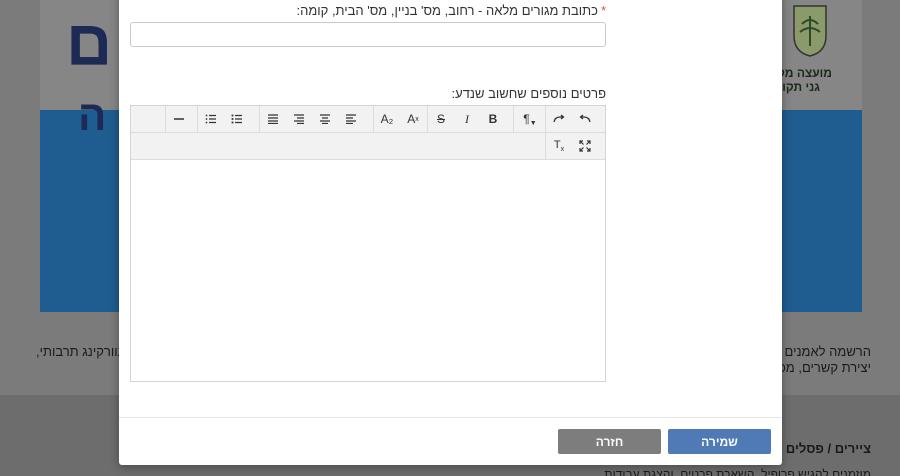 This screenshot has width=900, height=476. What do you see at coordinates (585, 119) in the screenshot?
I see `undo-icon` at bounding box center [585, 119].